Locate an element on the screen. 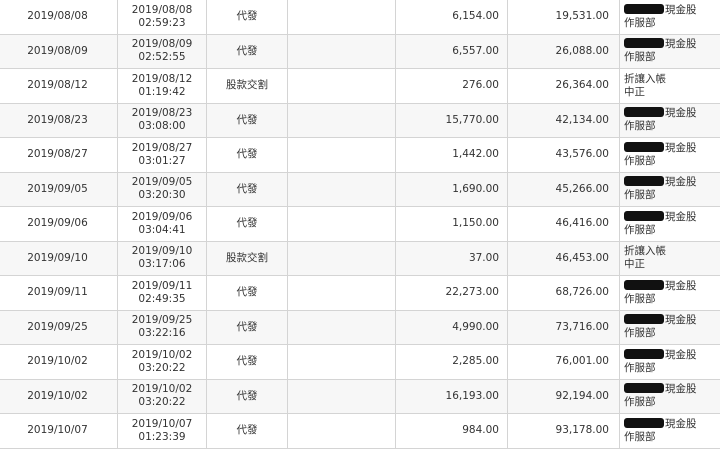 Image resolution: width=720 pixels, height=457 pixels. cell-balance: 43,576.00 is located at coordinates (563, 155).